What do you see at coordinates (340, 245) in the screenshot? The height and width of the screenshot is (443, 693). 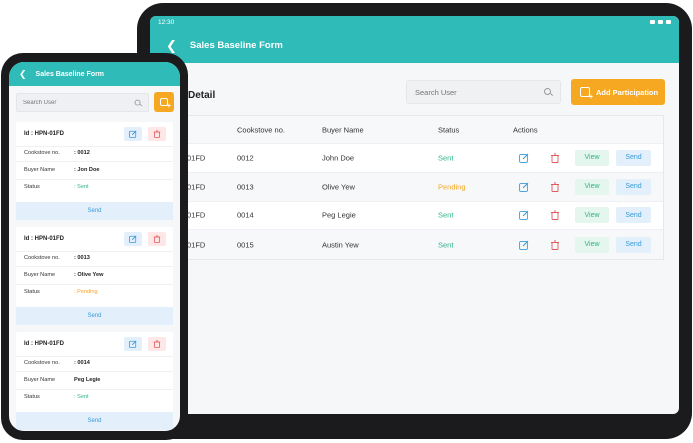 I see `row-buyer: Austin Yew` at bounding box center [340, 245].